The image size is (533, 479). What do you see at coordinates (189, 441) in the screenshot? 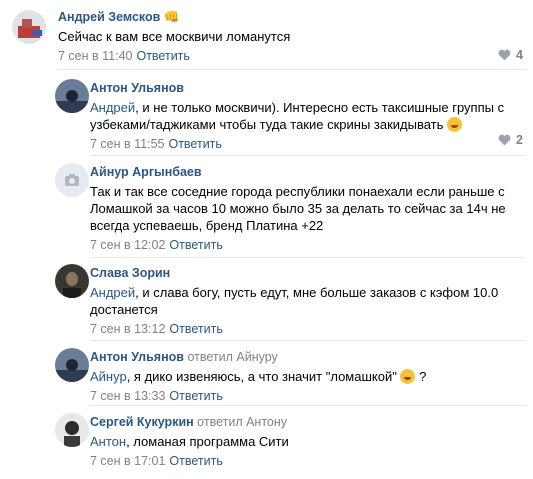
I see `comment-text: Антон, ломаная программа Сити` at bounding box center [189, 441].